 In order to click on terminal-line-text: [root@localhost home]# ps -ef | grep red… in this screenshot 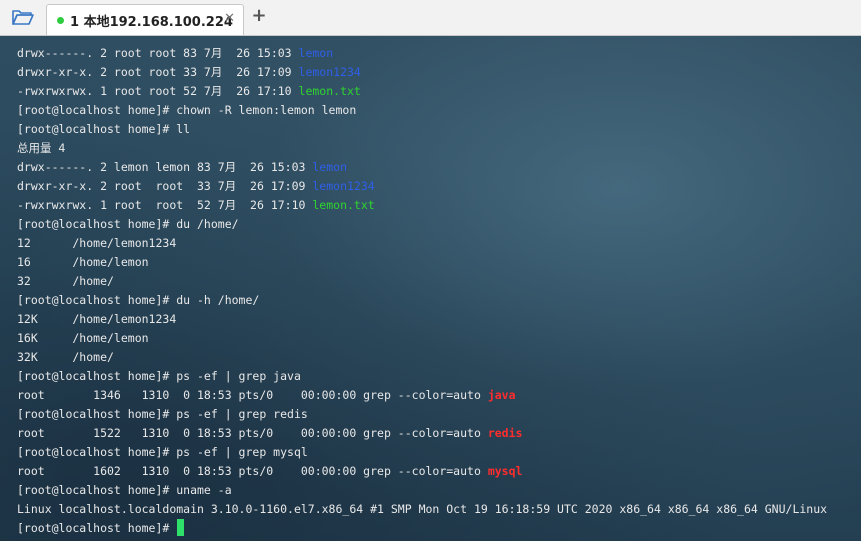, I will do `click(162, 414)`.